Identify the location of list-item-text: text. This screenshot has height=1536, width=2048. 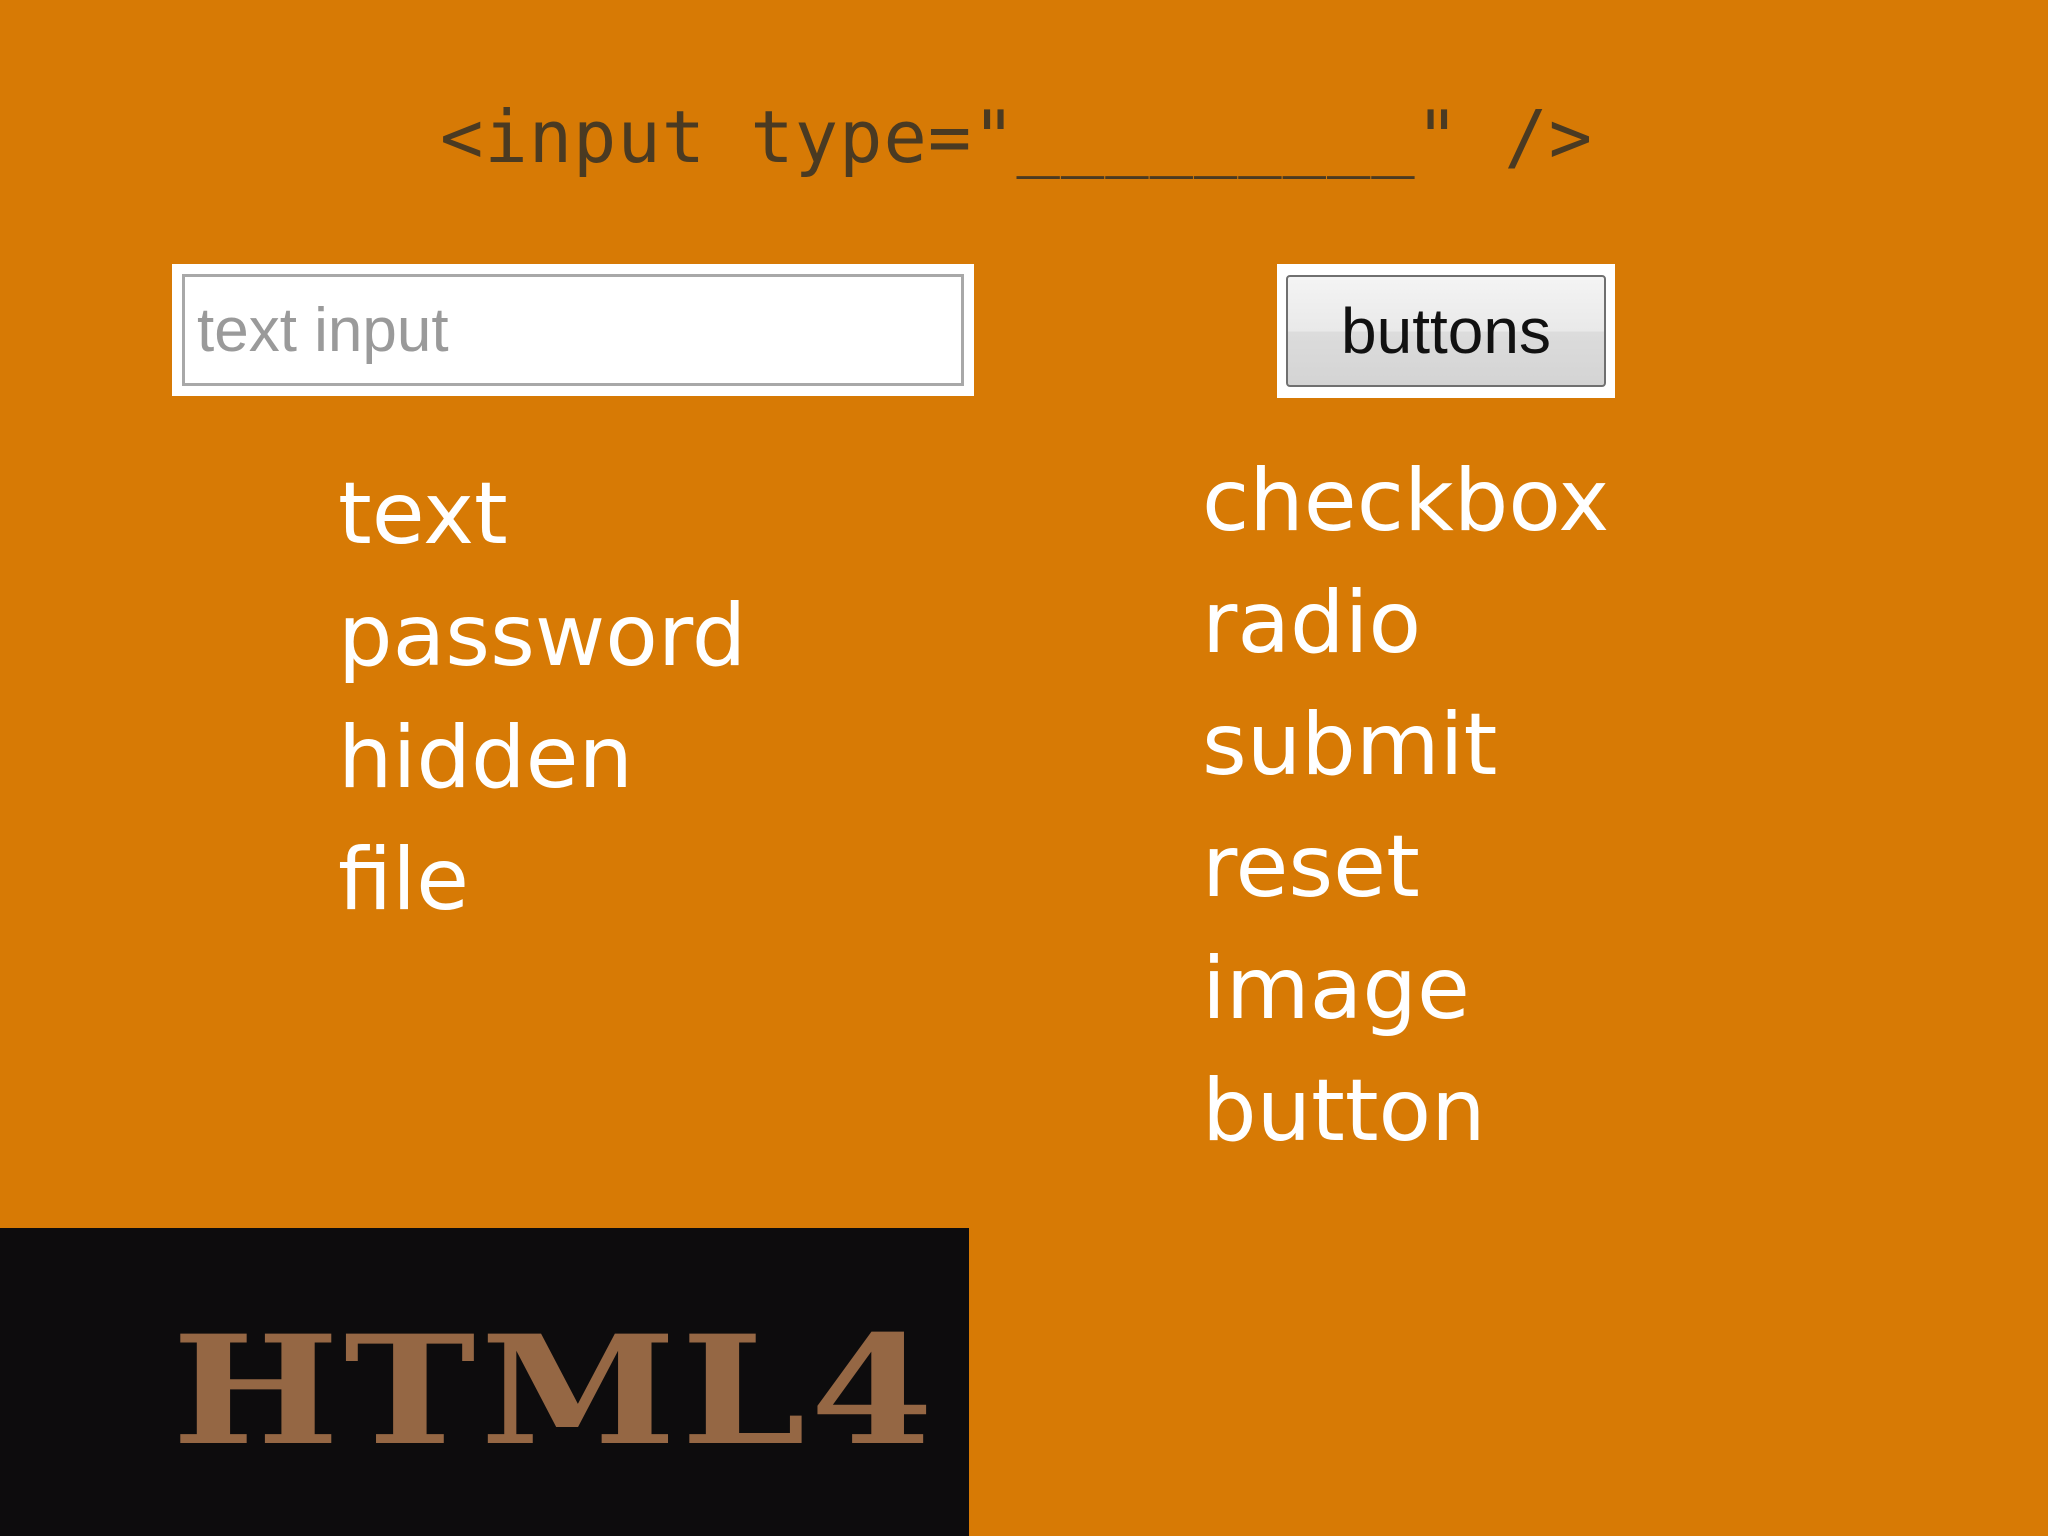
(423, 514).